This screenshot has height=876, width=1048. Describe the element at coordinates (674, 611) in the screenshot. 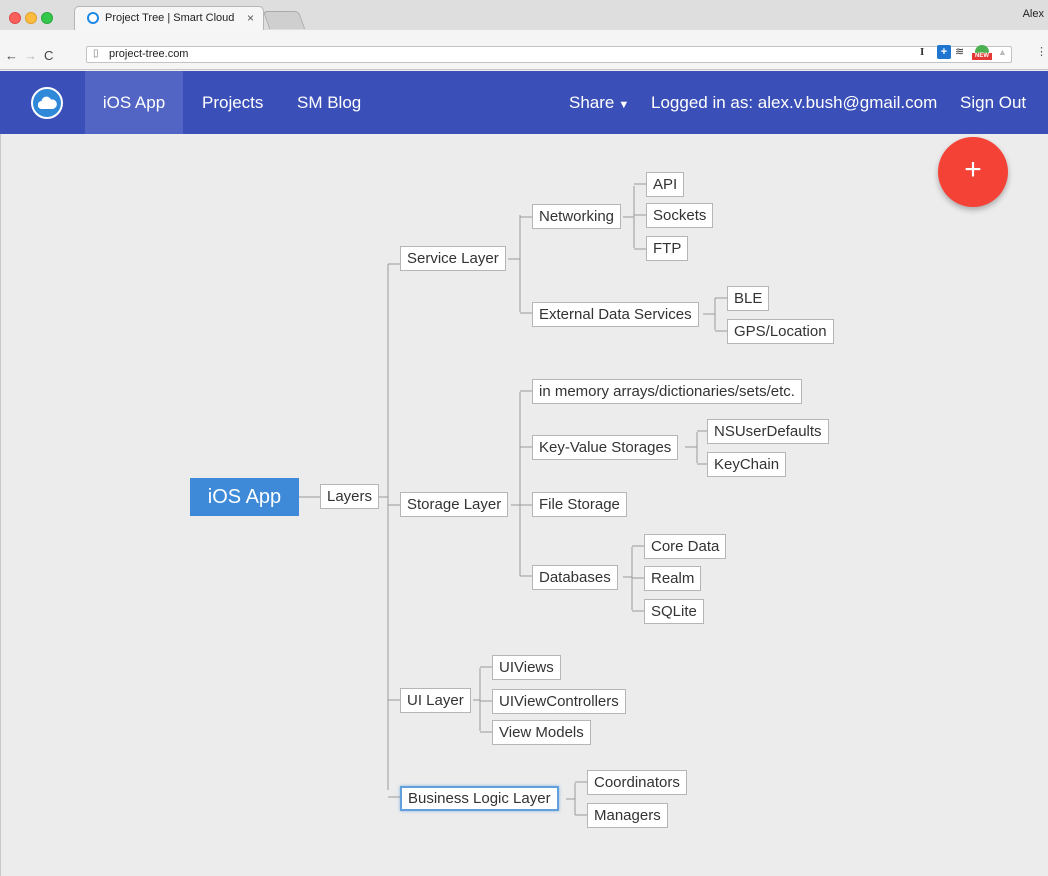

I see `tree-node-sqlite: SQLite` at that location.